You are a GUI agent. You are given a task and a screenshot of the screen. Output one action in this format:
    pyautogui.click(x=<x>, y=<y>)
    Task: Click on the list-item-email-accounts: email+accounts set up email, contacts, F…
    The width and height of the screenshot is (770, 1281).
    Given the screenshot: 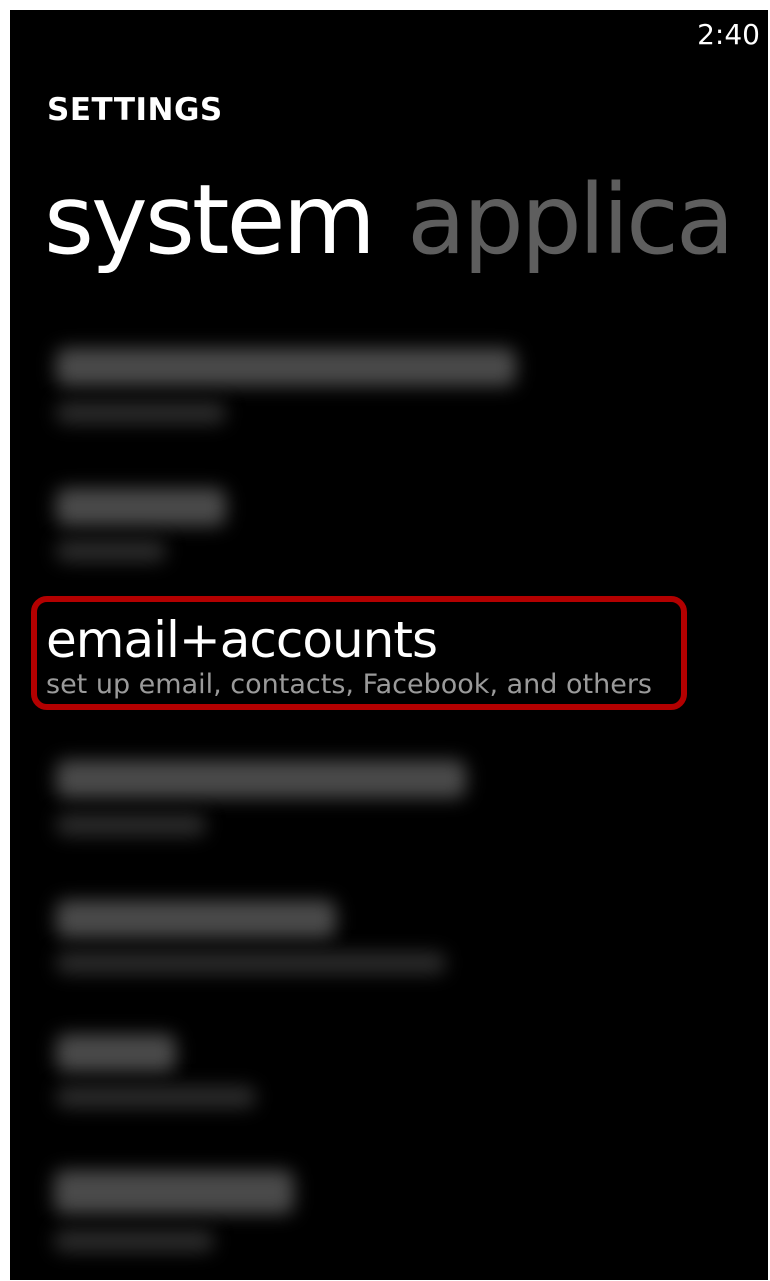 What is the action you would take?
    pyautogui.click(x=349, y=657)
    